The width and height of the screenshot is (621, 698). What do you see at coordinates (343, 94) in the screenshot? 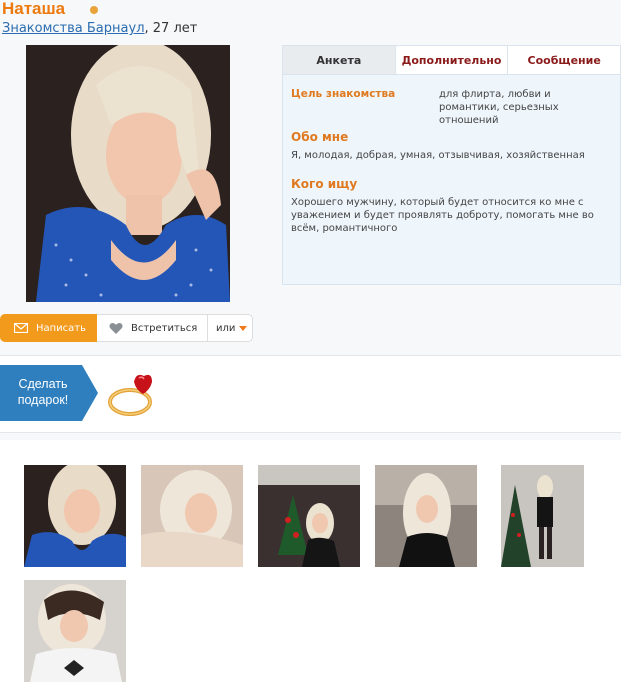
I see `goal-label: Цель знакомства` at bounding box center [343, 94].